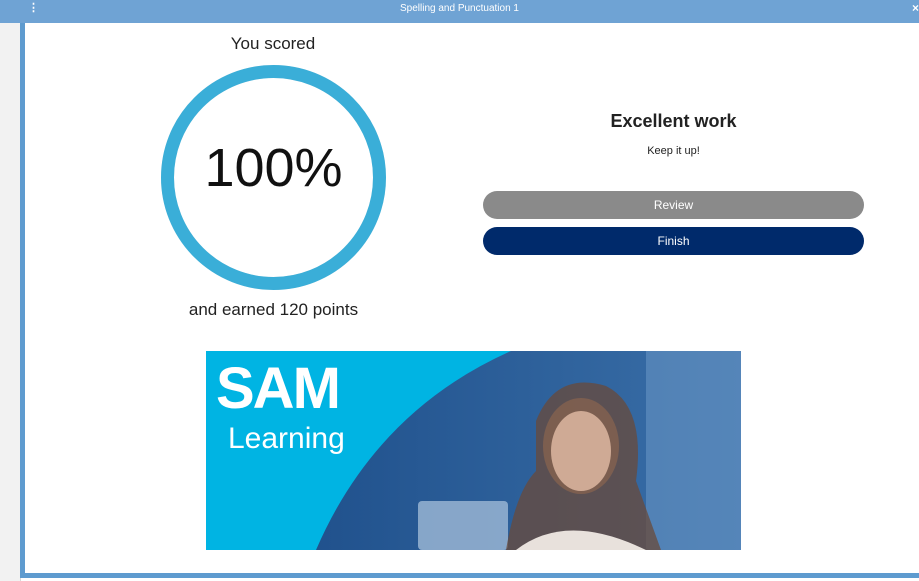  What do you see at coordinates (673, 151) in the screenshot?
I see `feedback-subtitle: Keep it up!` at bounding box center [673, 151].